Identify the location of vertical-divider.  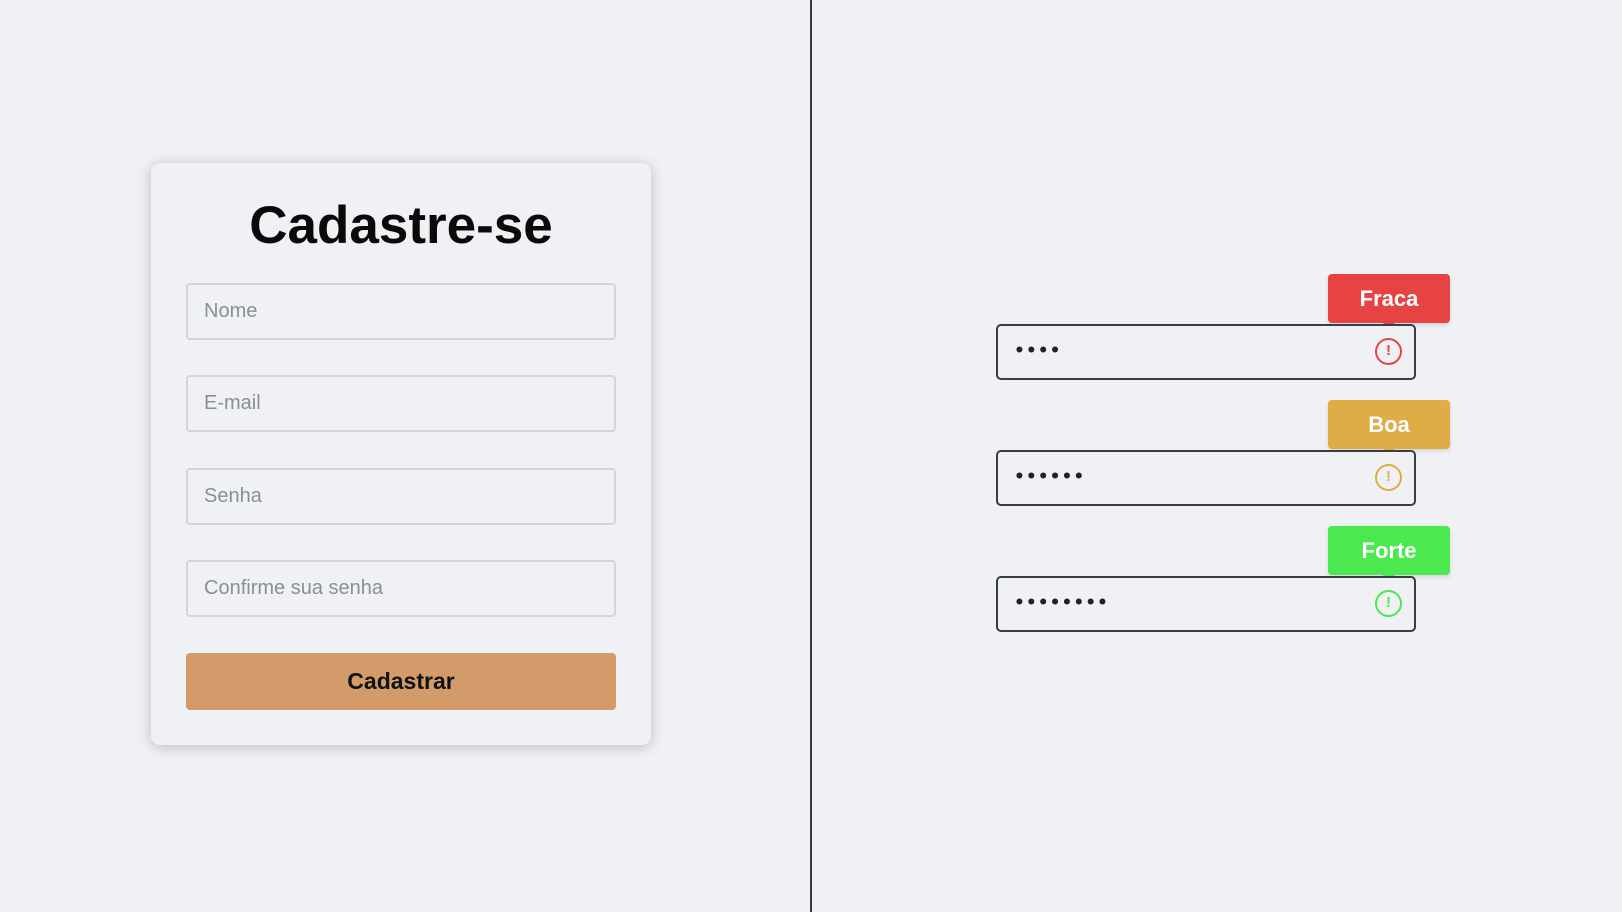
(811, 456).